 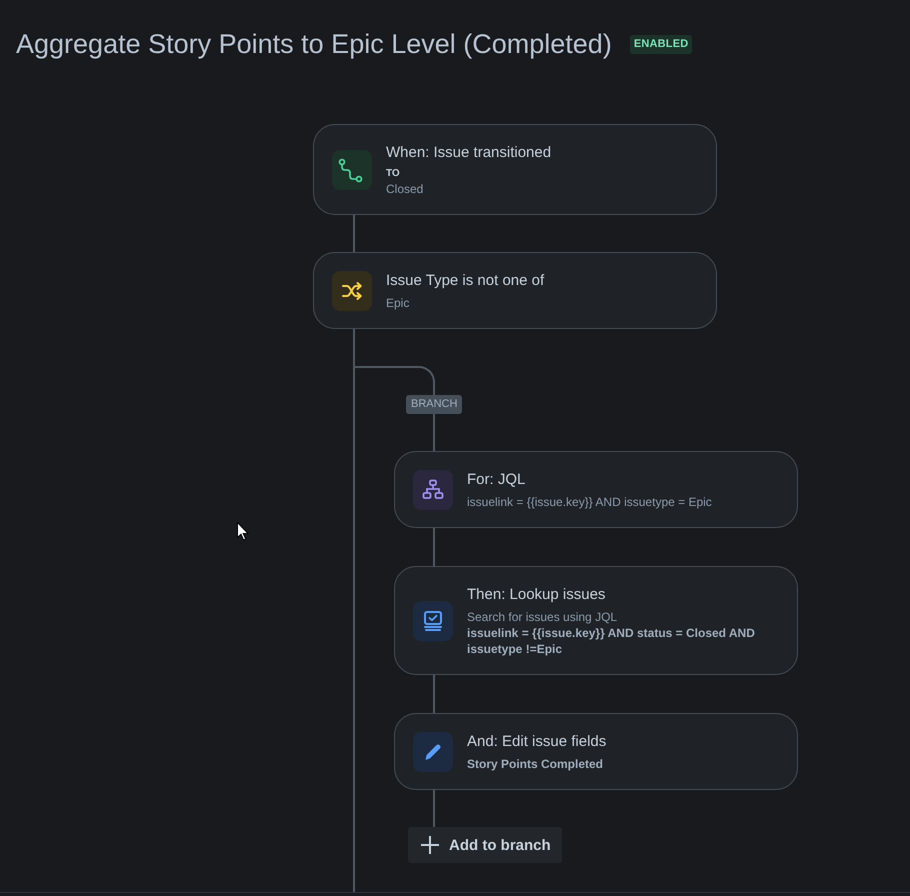 What do you see at coordinates (469, 153) in the screenshot?
I see `step-title: When: Issue transitioned` at bounding box center [469, 153].